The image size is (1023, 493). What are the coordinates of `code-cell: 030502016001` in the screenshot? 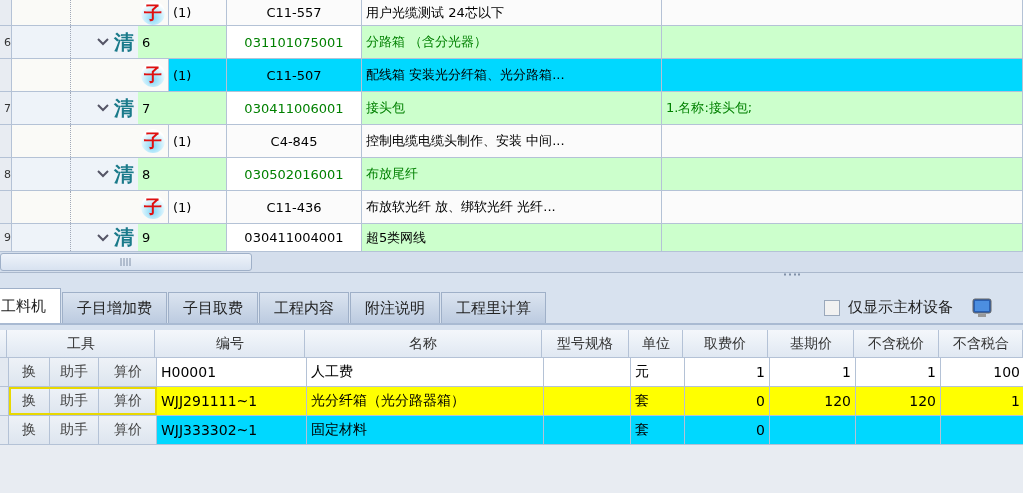 It's located at (294, 174).